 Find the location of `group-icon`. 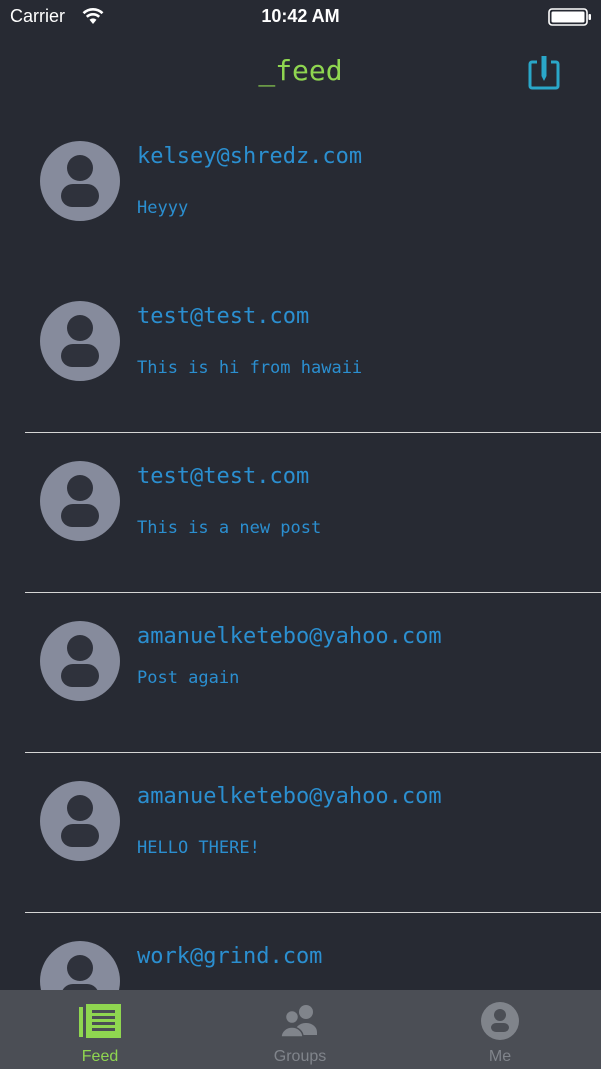

group-icon is located at coordinates (298, 1021).